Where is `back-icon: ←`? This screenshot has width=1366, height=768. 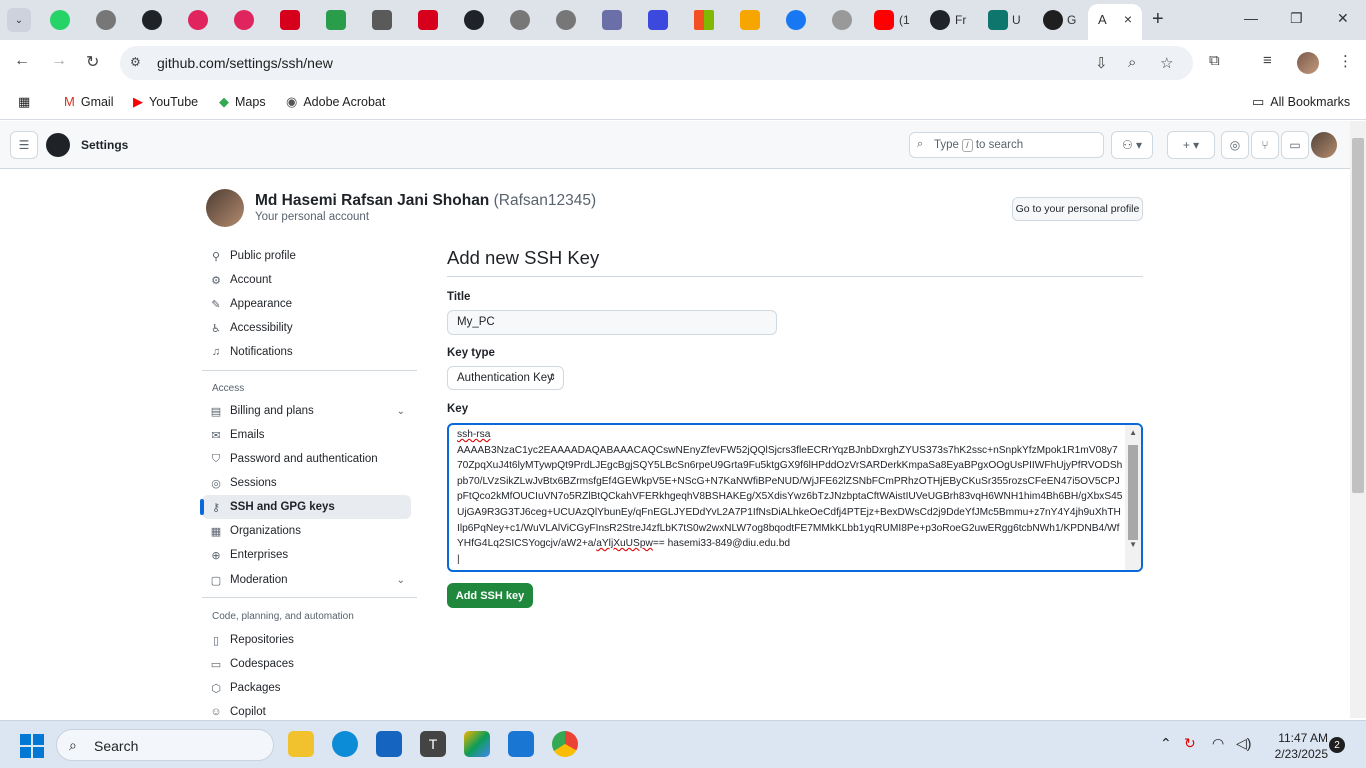
back-icon: ← is located at coordinates (22, 61).